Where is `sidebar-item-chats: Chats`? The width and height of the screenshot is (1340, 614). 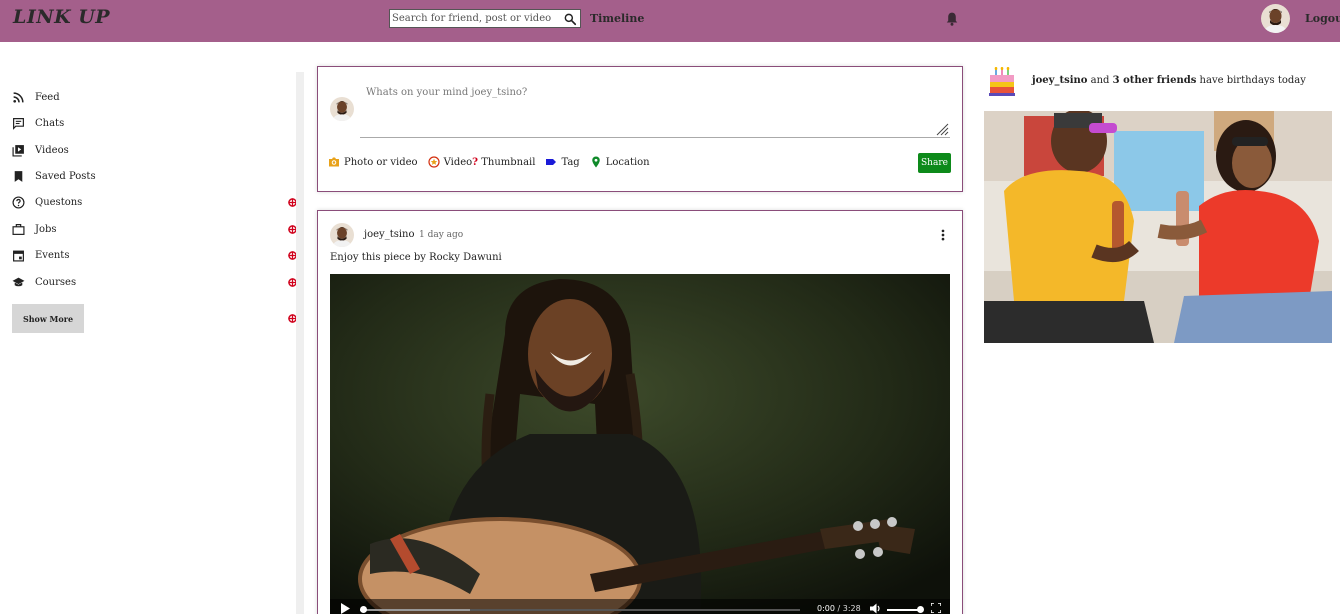
sidebar-item-chats: Chats is located at coordinates (38, 123).